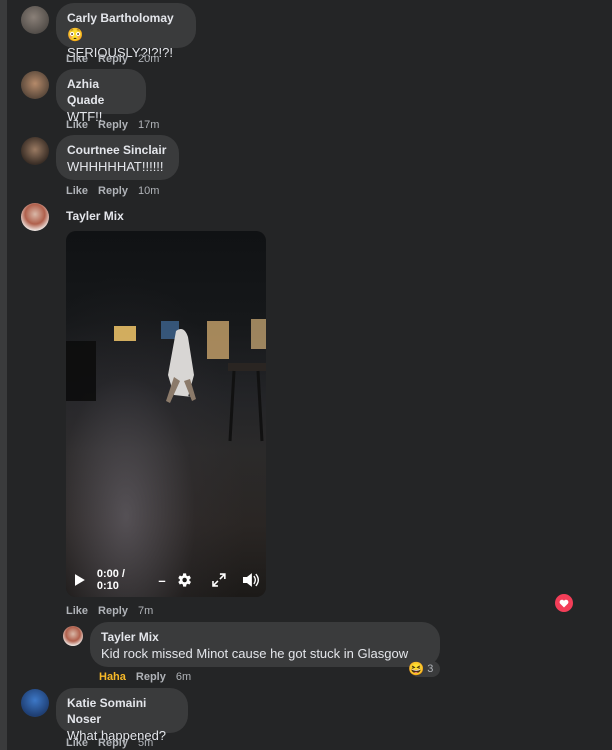 The height and width of the screenshot is (750, 612). I want to click on comment-text: WHHHHHAT!!!!!!, so click(115, 166).